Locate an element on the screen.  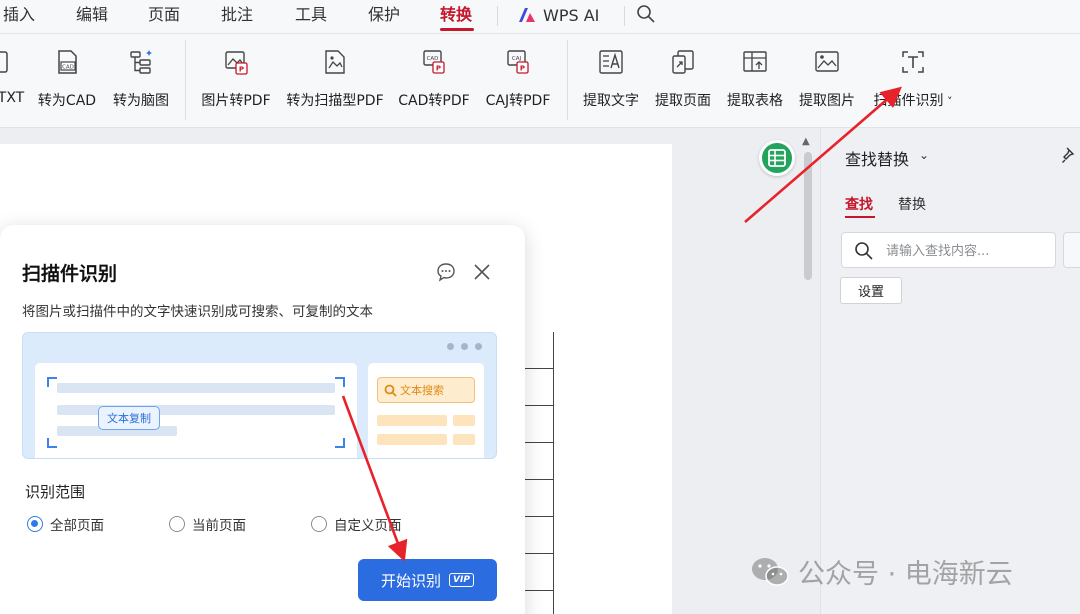
ribbon-extract-page-button: 提取页面 is located at coordinates (683, 83).